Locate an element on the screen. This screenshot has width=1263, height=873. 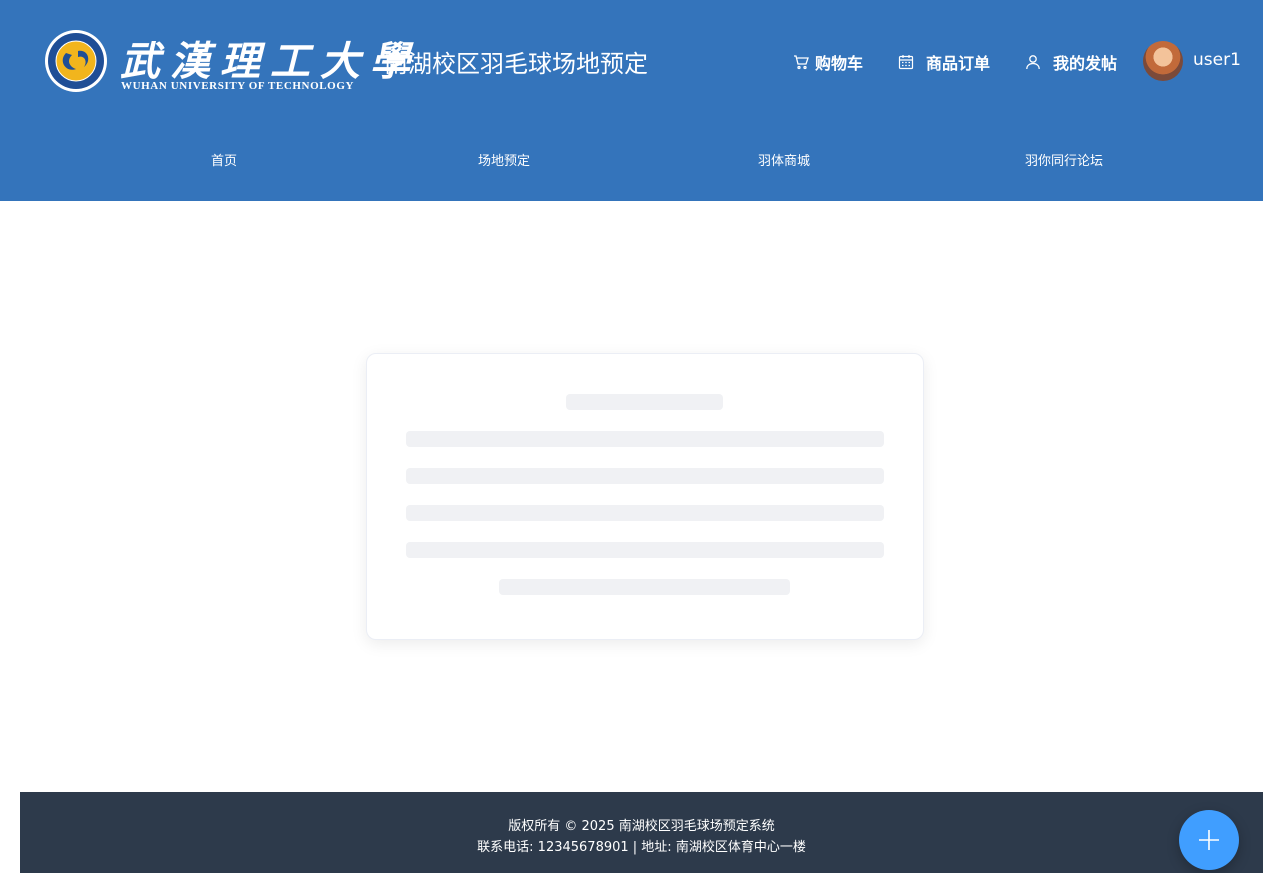
cart-link: 购物车 is located at coordinates (828, 62).